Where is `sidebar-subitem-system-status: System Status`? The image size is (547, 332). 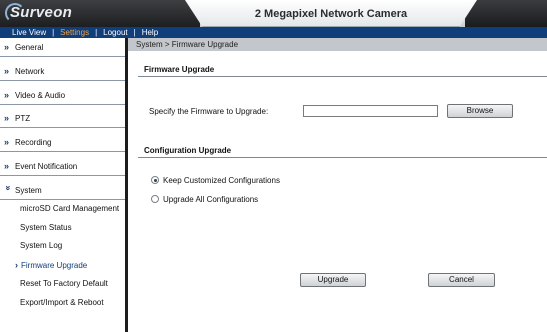 sidebar-subitem-system-status: System Status is located at coordinates (46, 227).